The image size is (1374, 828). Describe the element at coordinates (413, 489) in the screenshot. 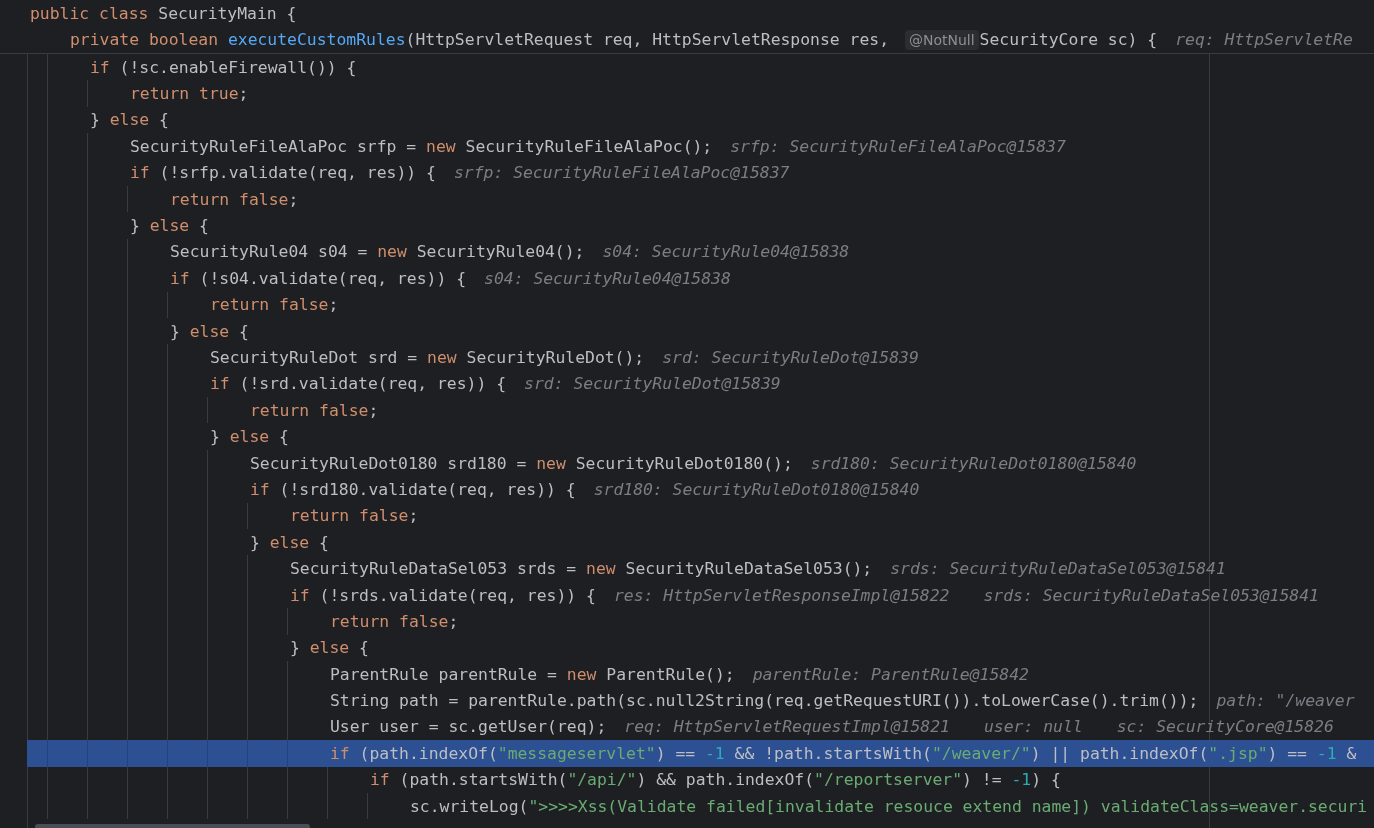

I see `code-text: if (!srd180.validate(req, res)) {` at that location.